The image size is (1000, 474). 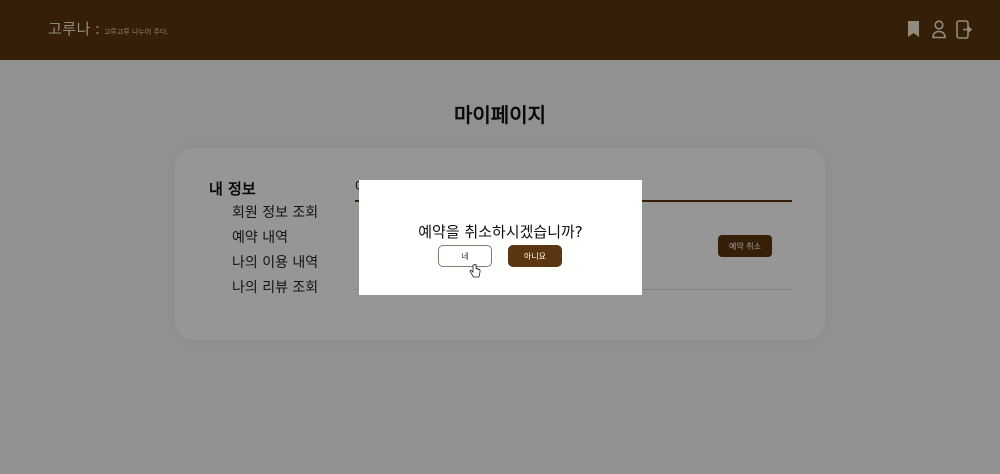 What do you see at coordinates (535, 256) in the screenshot?
I see `confirm-no-button: 아니요` at bounding box center [535, 256].